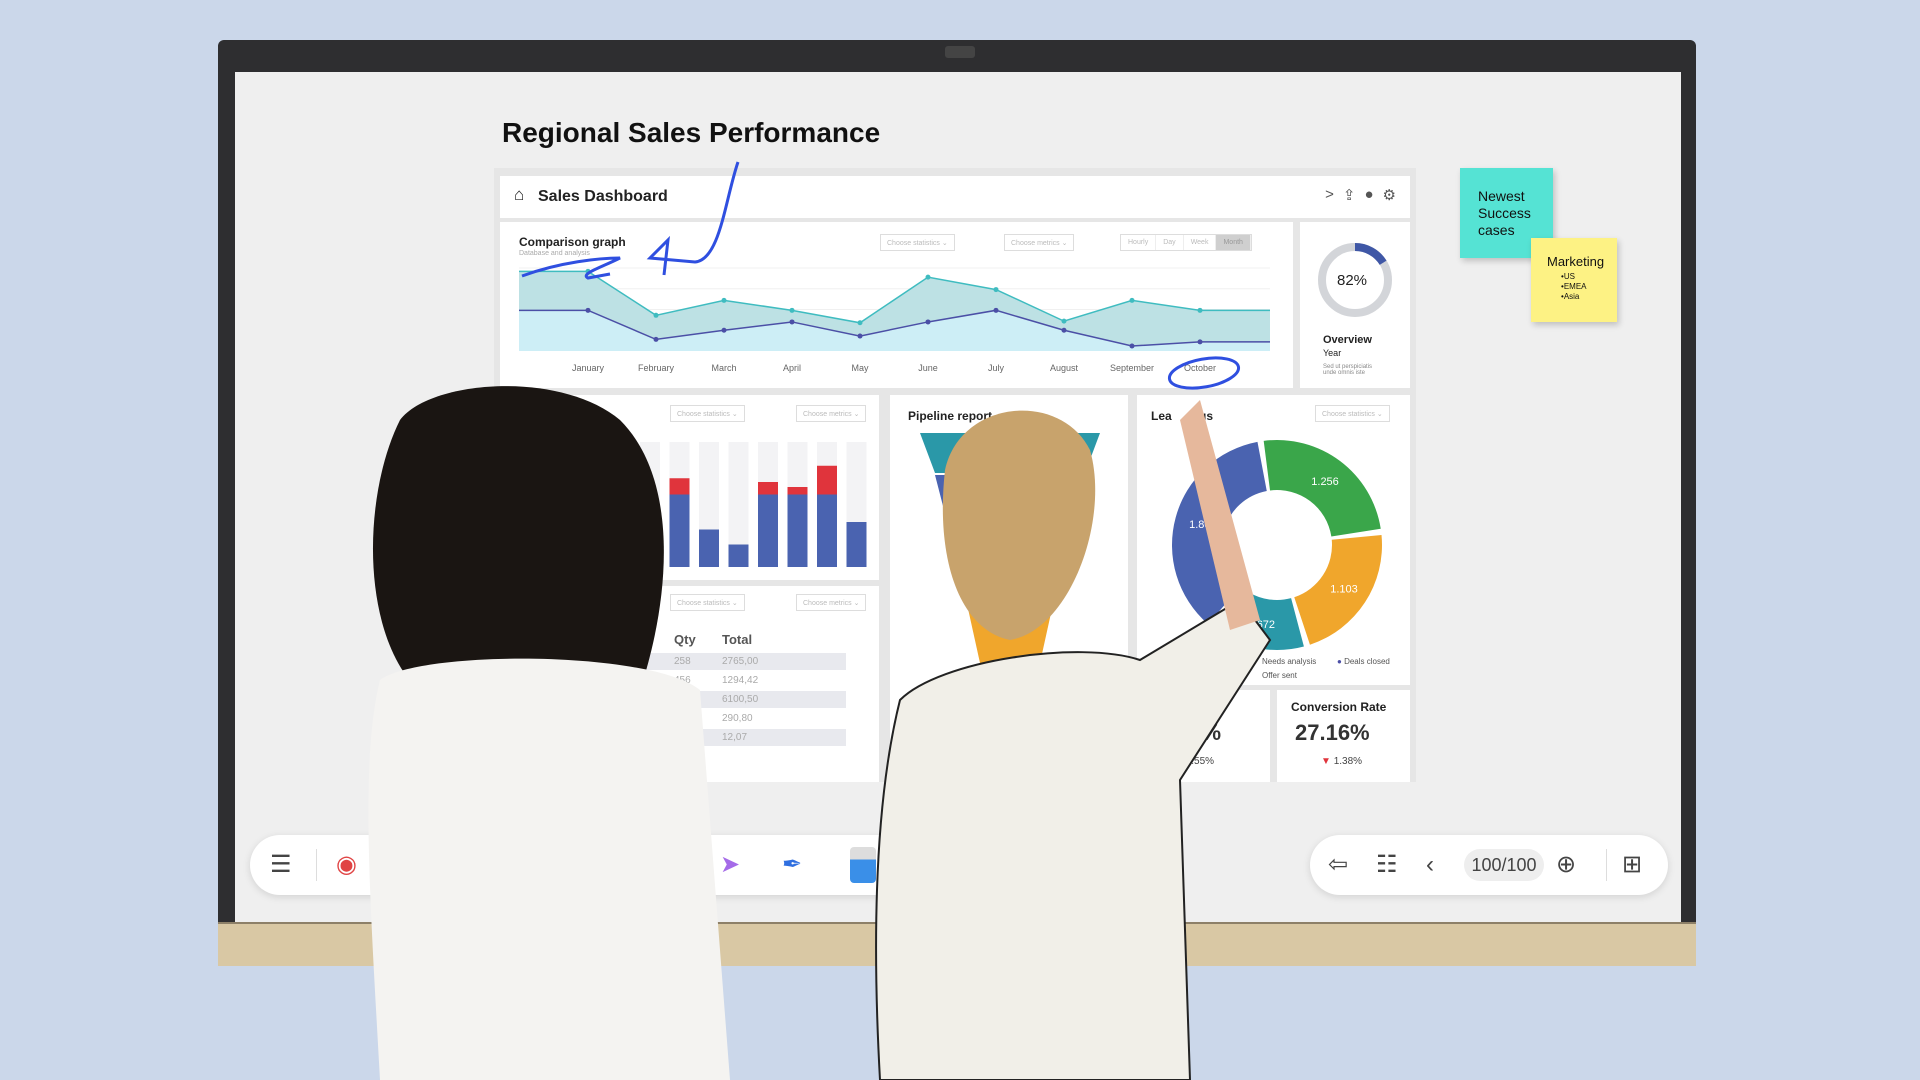  I want to click on presenter-left-blouse, so click(549, 869).